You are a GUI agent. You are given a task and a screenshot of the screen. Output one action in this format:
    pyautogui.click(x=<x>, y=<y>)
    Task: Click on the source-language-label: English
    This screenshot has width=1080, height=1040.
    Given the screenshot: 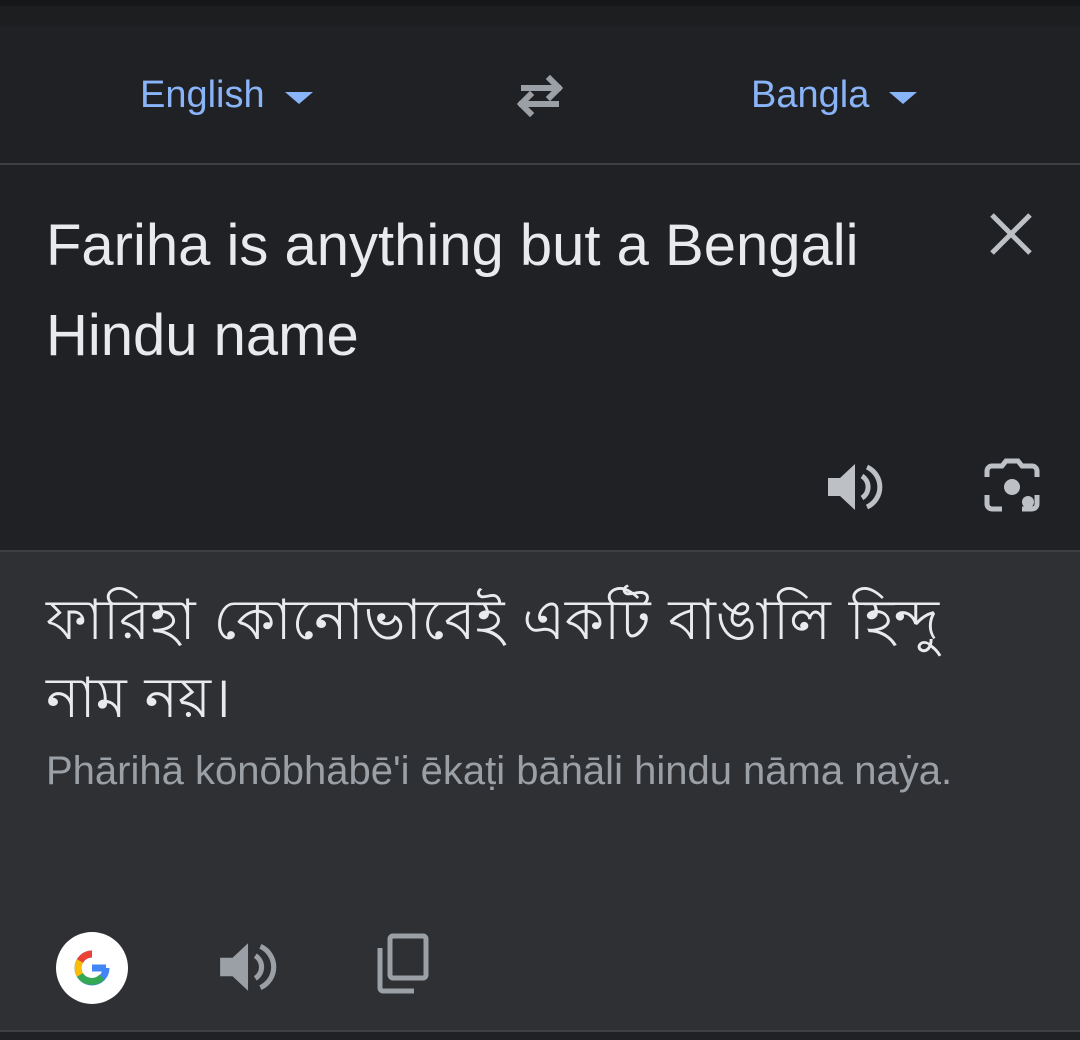 What is the action you would take?
    pyautogui.click(x=202, y=94)
    